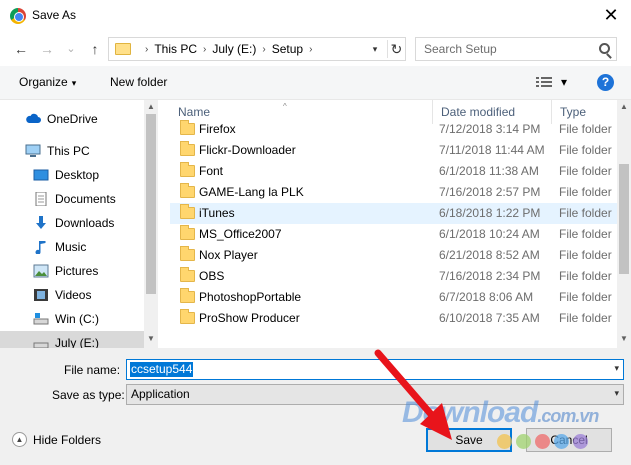 The width and height of the screenshot is (631, 465). I want to click on watermark-logo: Download.com.vn, so click(500, 412).